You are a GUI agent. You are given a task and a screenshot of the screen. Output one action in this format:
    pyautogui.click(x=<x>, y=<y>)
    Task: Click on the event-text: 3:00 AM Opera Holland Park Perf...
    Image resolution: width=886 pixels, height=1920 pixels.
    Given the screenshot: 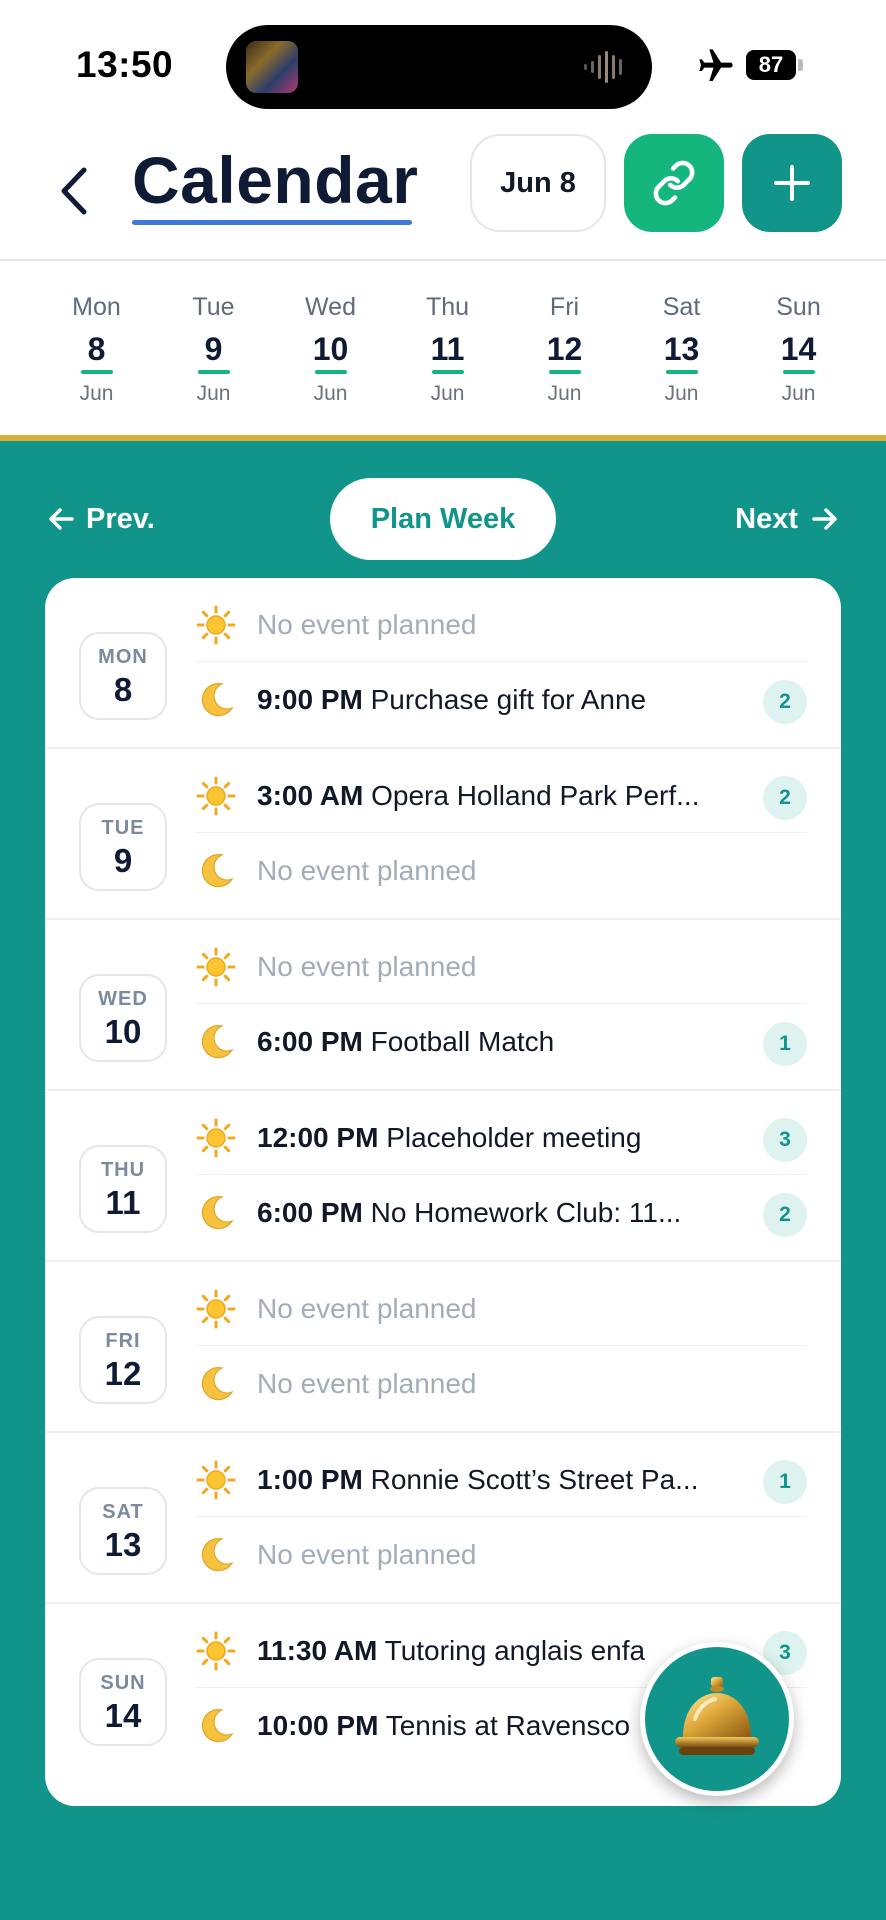 What is the action you would take?
    pyautogui.click(x=478, y=796)
    